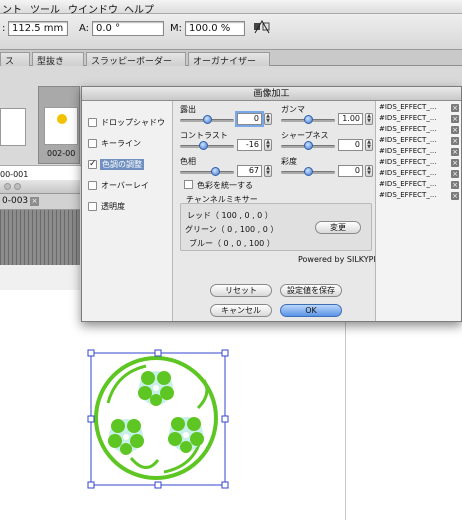  What do you see at coordinates (338, 227) in the screenshot?
I see `mixer-change-button: 変更` at bounding box center [338, 227].